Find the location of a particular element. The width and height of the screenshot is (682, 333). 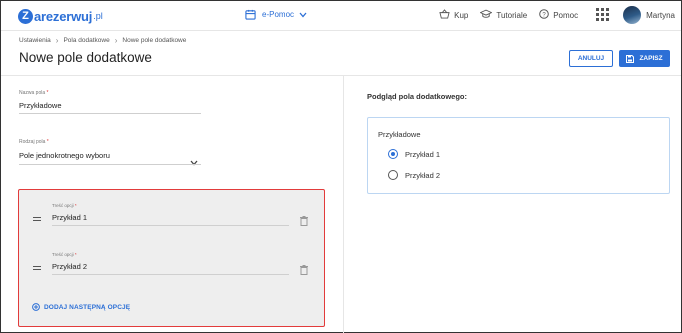

module-switcher: e-Pomoc is located at coordinates (276, 14).